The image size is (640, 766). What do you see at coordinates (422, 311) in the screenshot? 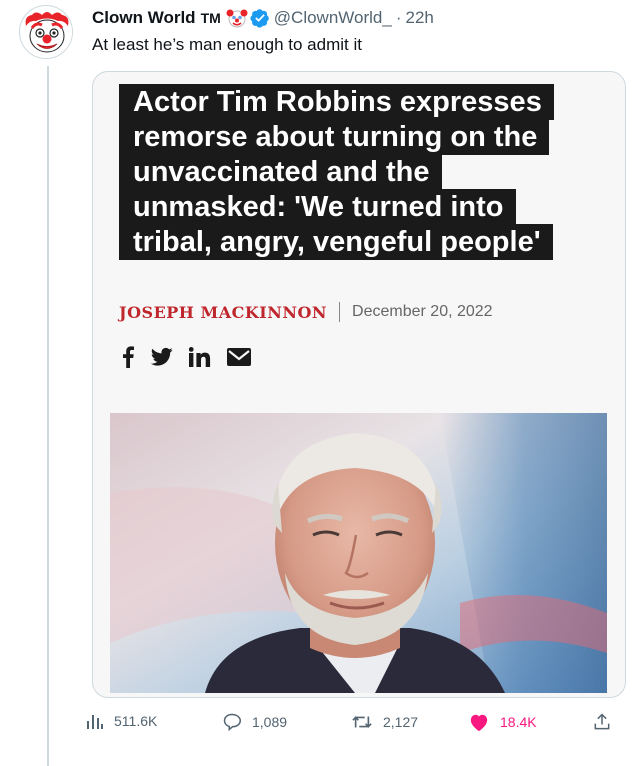
I see `article-date: December 20, 2022` at bounding box center [422, 311].